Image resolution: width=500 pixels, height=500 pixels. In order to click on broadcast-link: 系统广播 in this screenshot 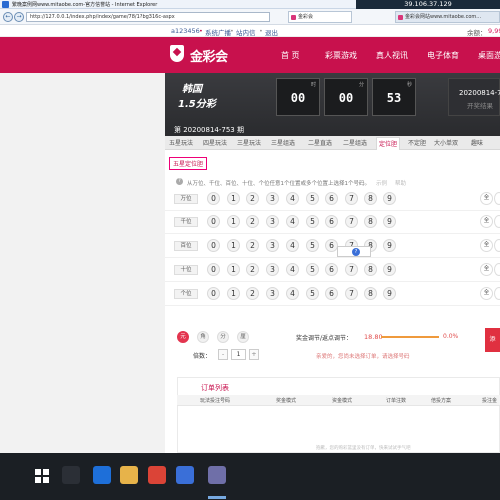, I will do `click(218, 32)`.